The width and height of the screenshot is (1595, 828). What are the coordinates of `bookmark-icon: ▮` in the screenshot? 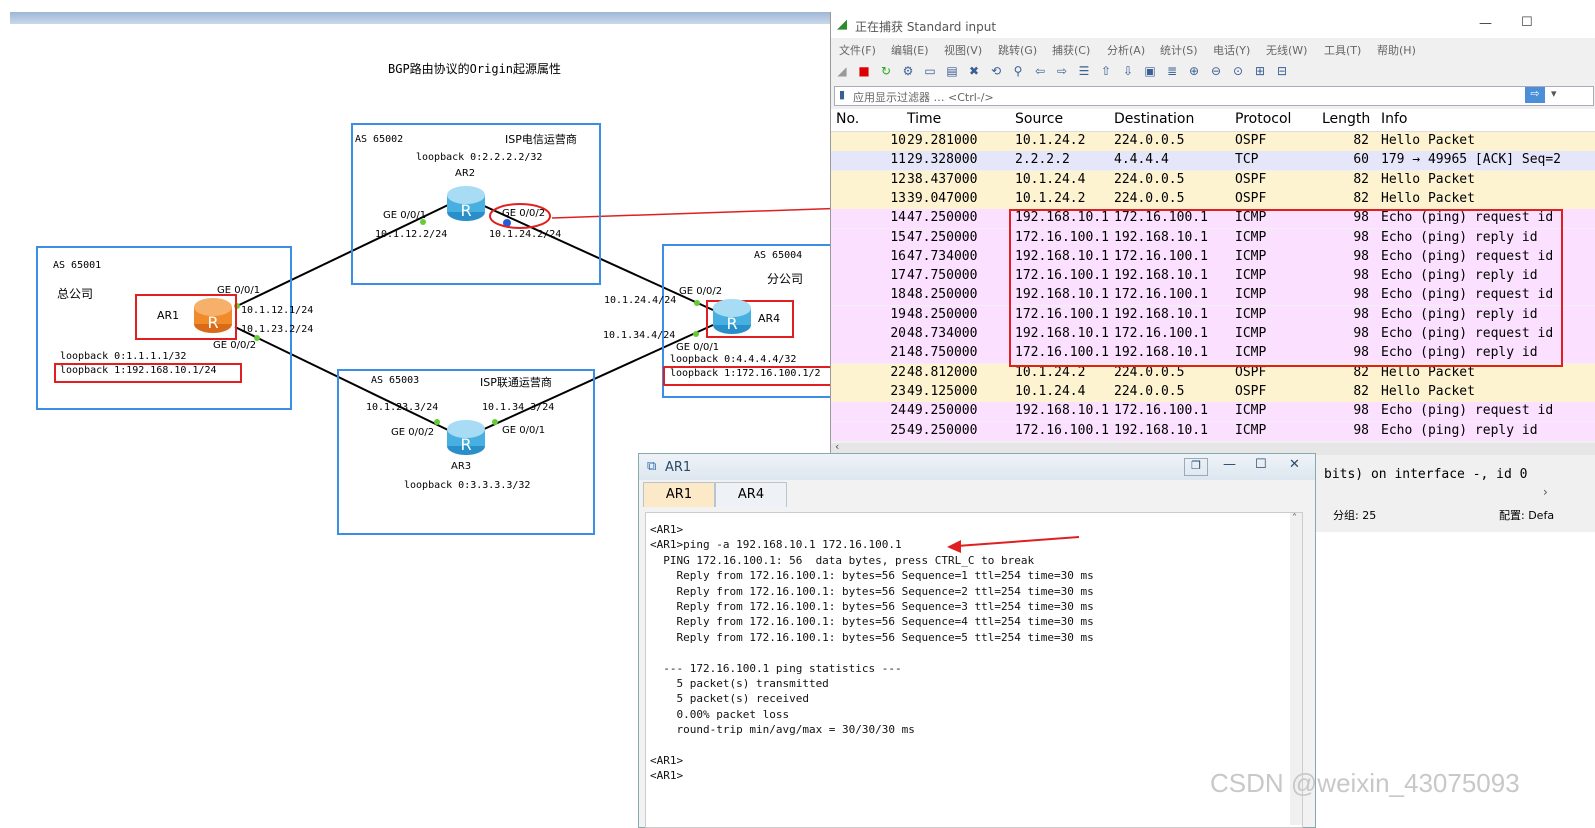 It's located at (842, 94).